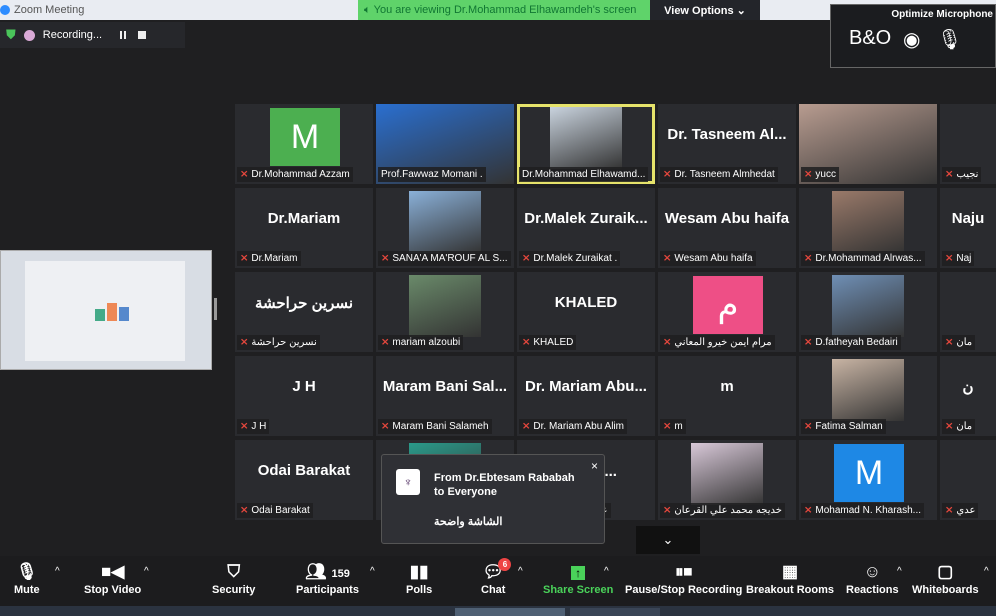 The image size is (996, 616). What do you see at coordinates (968, 144) in the screenshot?
I see `participant-tile: ⨯ نجيب` at bounding box center [968, 144].